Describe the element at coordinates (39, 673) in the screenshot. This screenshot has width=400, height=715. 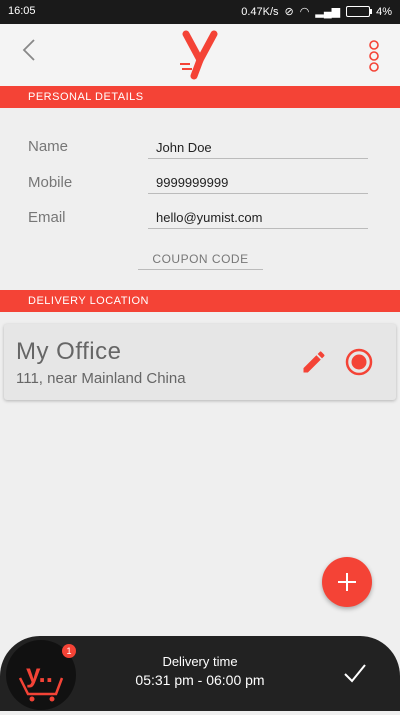
I see `cart-logo-text: y..` at that location.